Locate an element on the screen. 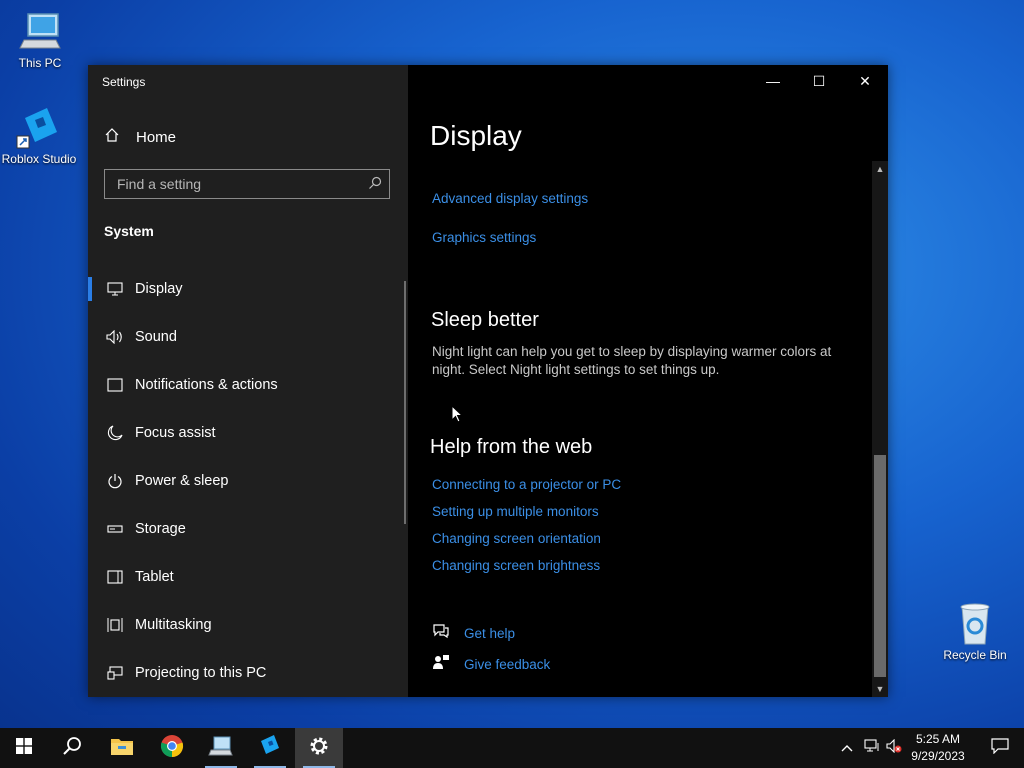 The height and width of the screenshot is (768, 1024). sidebar-item-storage: Storage is located at coordinates (248, 529).